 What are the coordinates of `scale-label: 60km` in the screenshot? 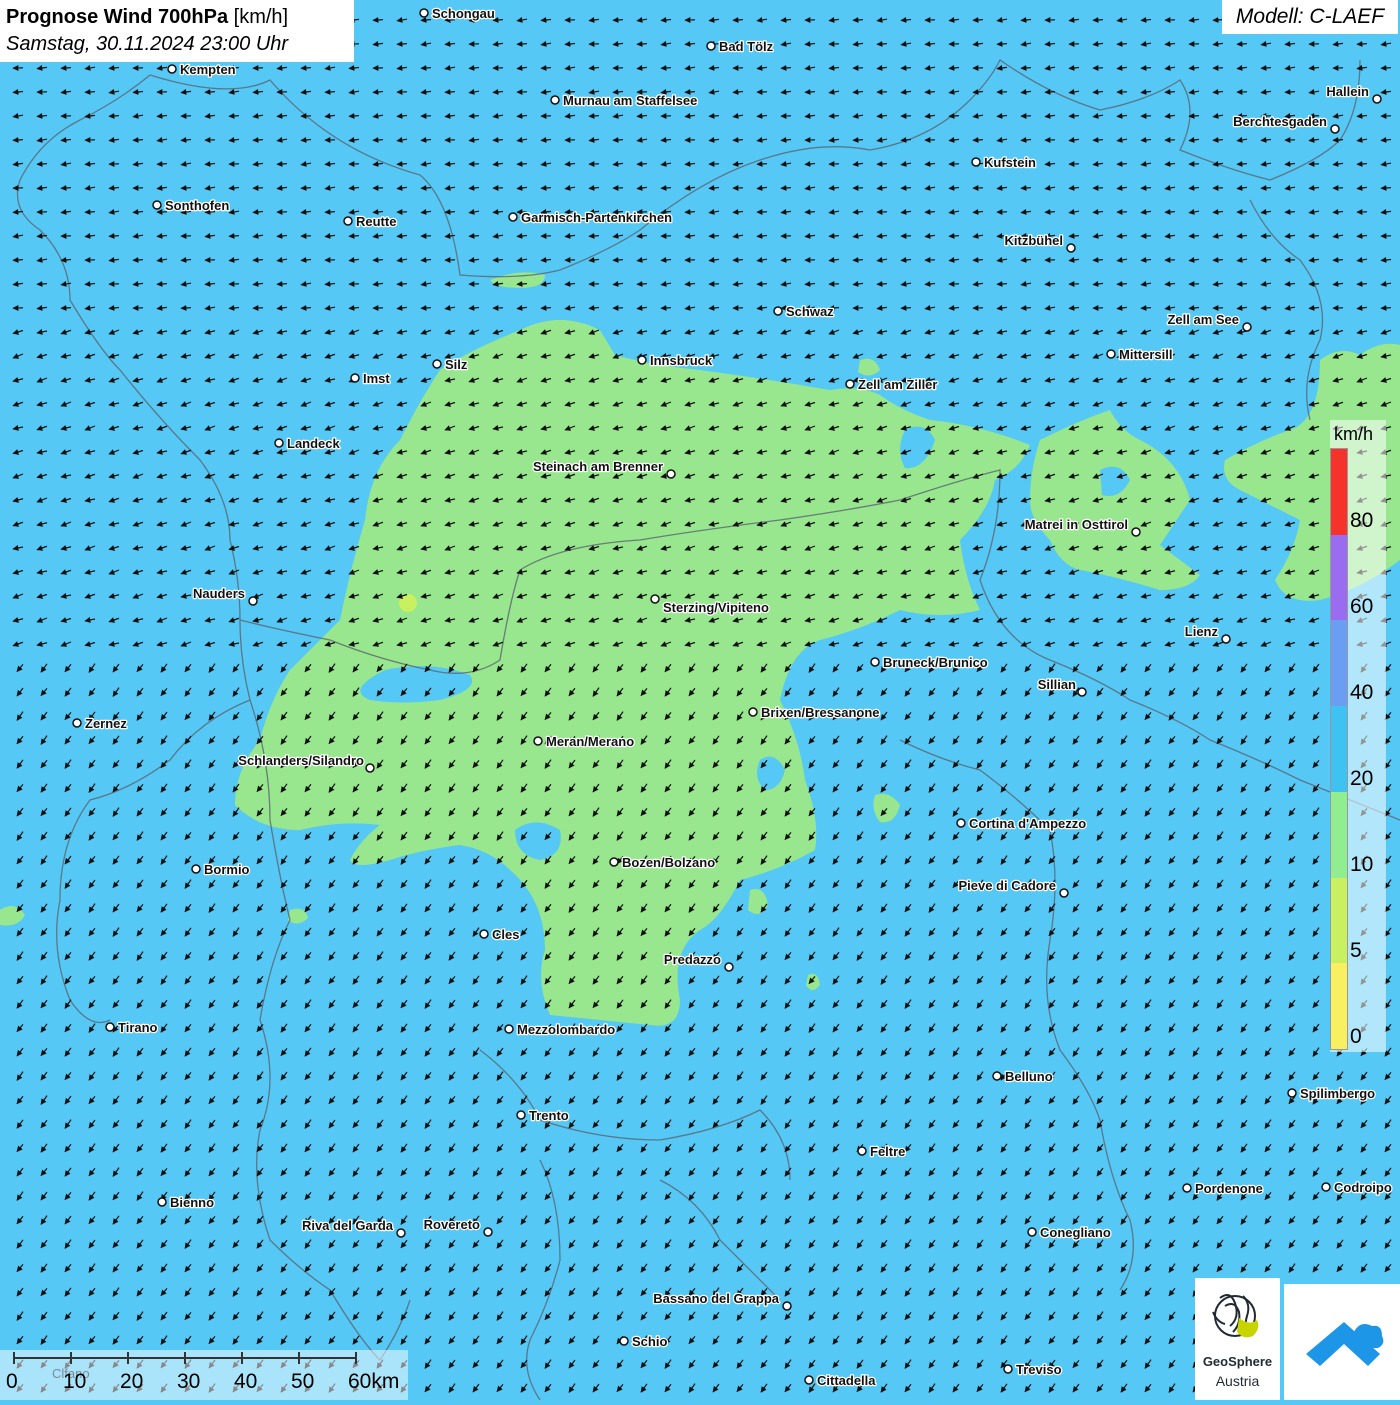 It's located at (373, 1382).